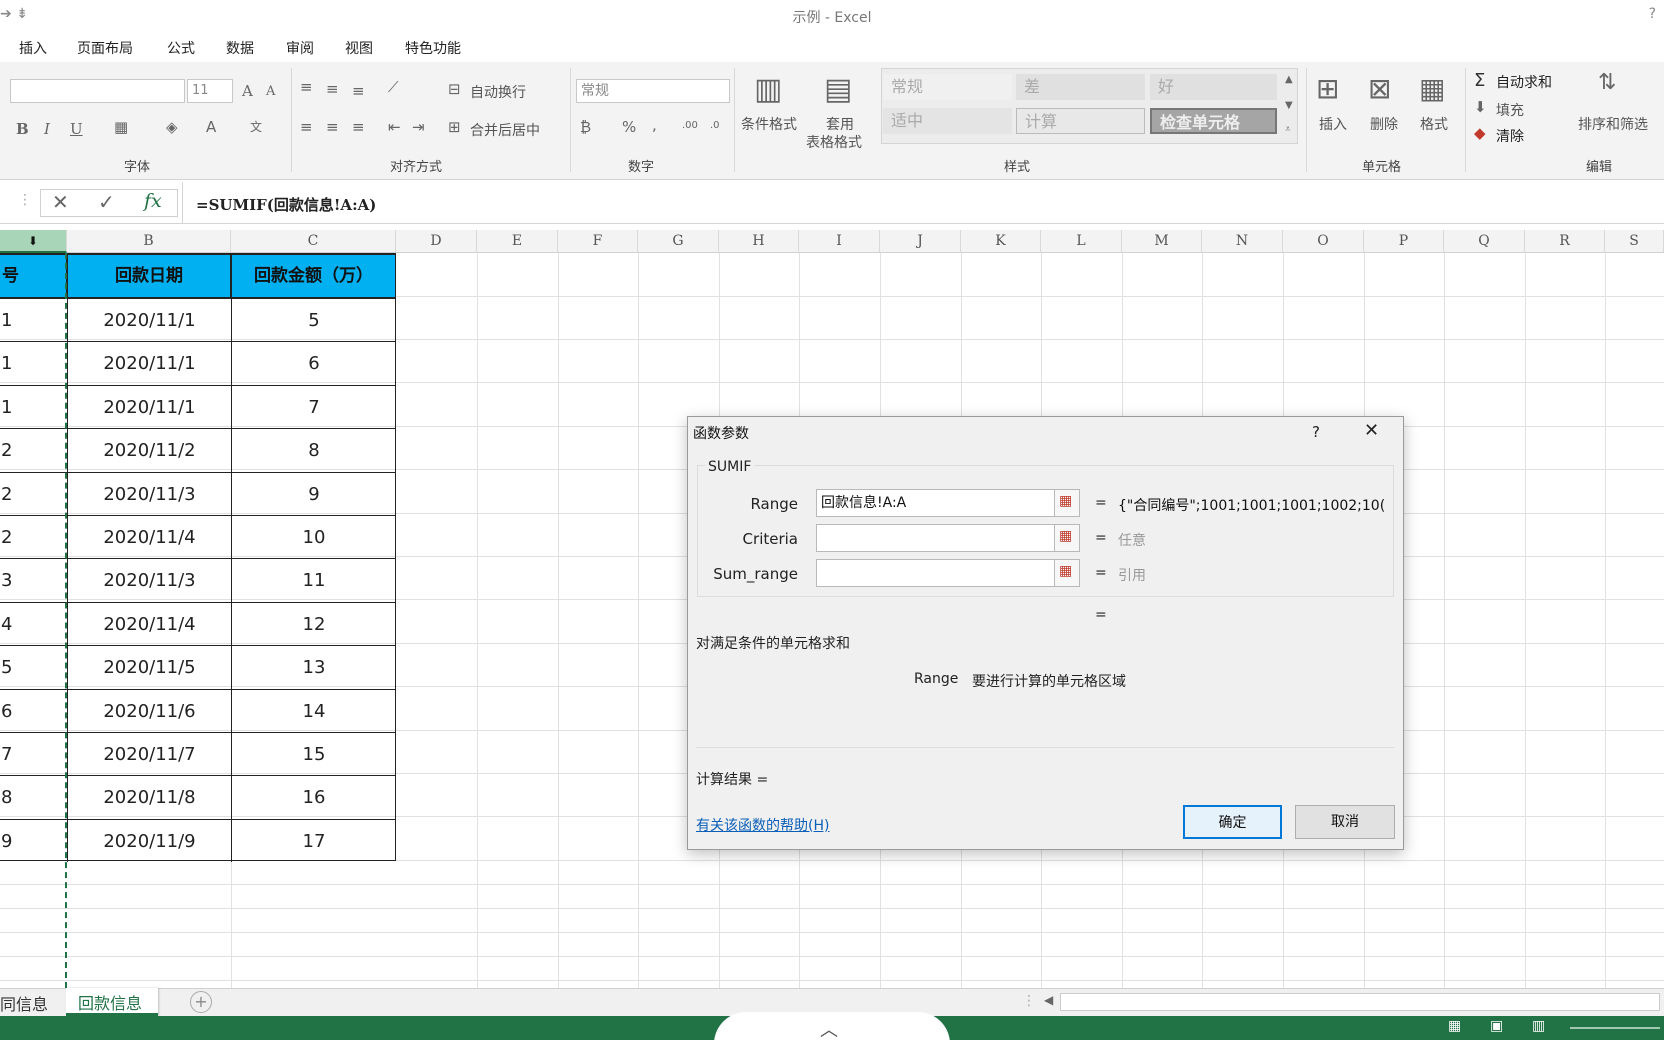  I want to click on column-header: O, so click(1323, 241).